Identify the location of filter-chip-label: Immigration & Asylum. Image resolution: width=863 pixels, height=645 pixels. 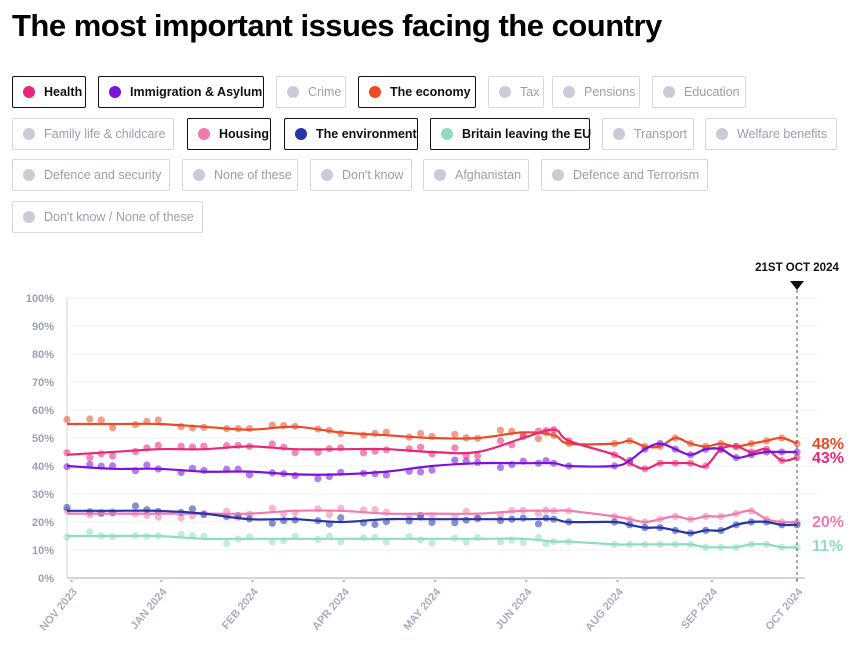
(196, 92).